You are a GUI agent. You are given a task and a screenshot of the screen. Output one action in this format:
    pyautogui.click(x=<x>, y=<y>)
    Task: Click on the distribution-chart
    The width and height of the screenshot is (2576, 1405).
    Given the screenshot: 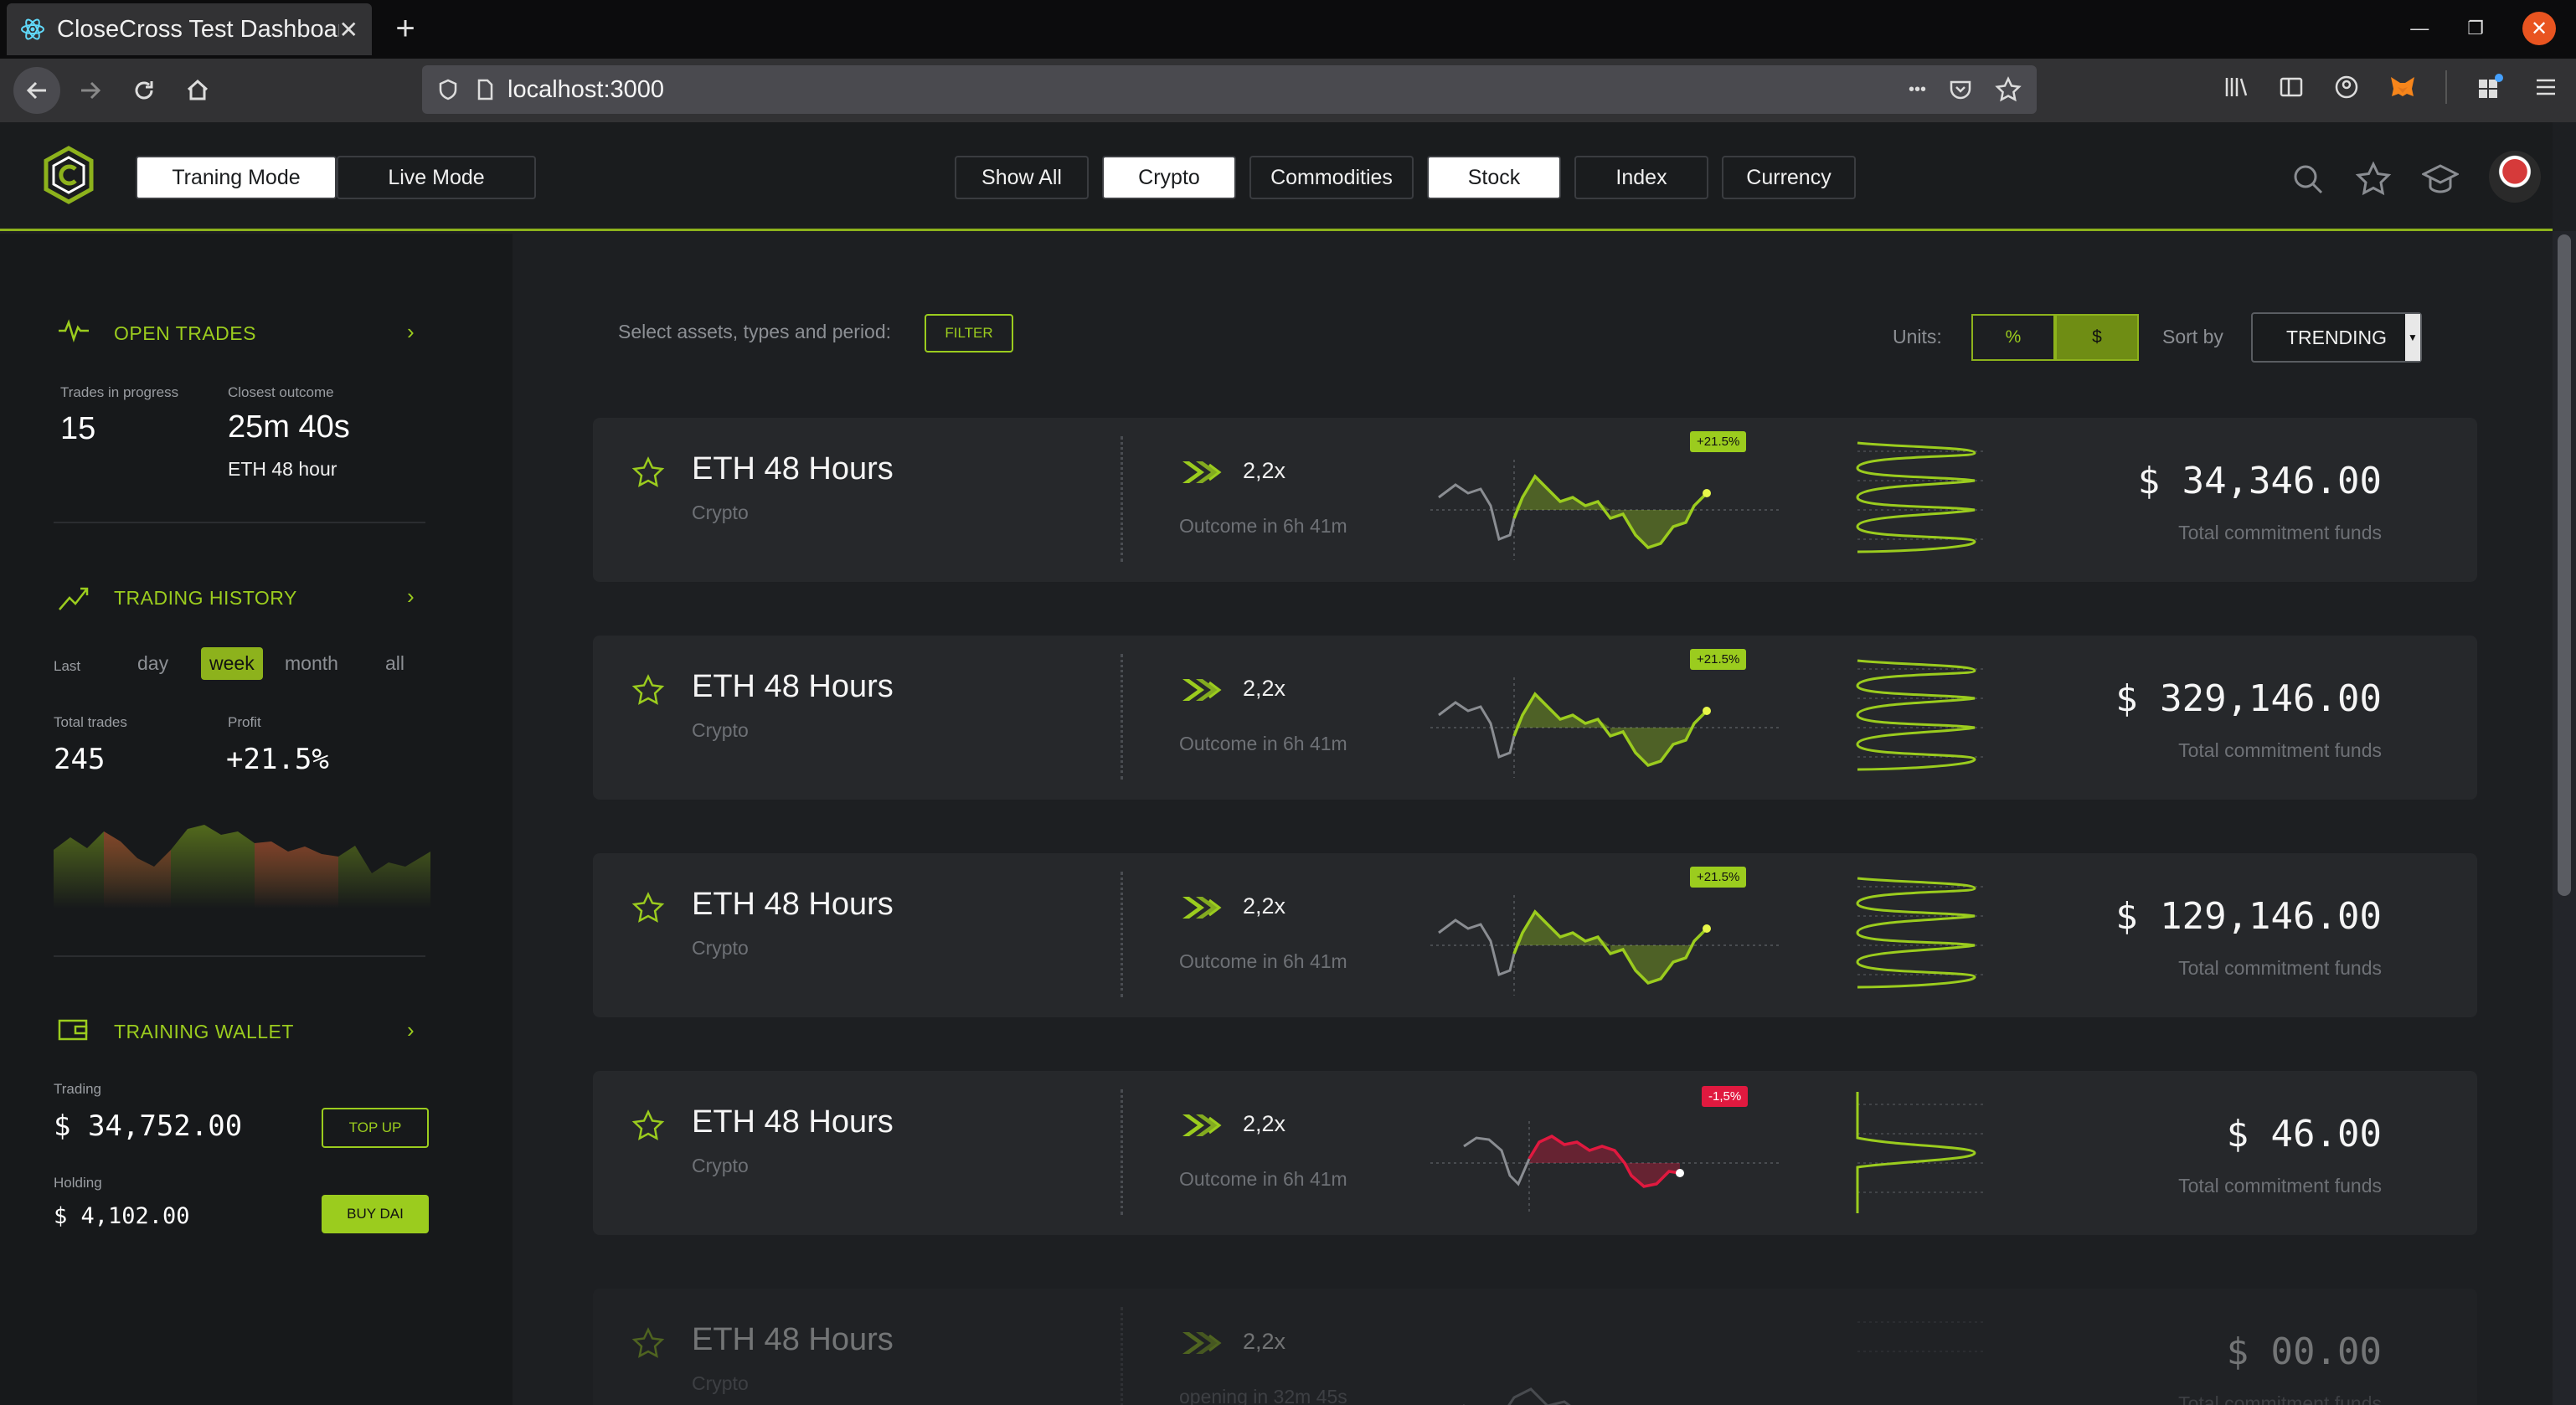 What is the action you would take?
    pyautogui.click(x=1919, y=933)
    